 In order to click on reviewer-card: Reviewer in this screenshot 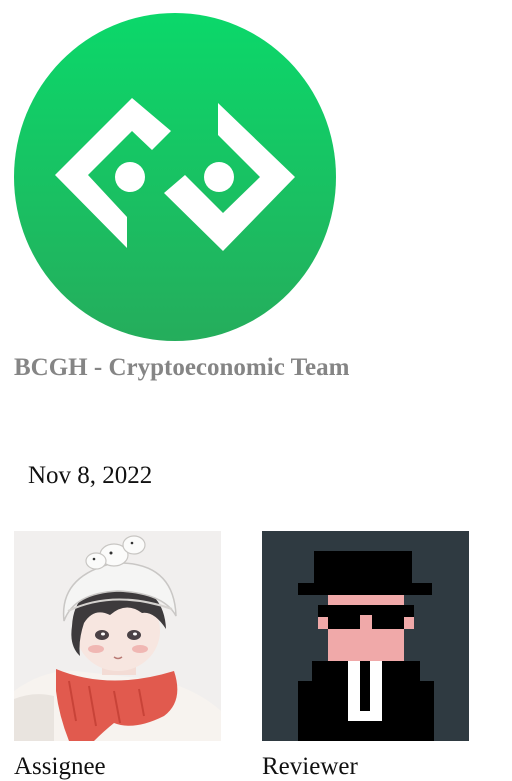, I will do `click(365, 656)`.